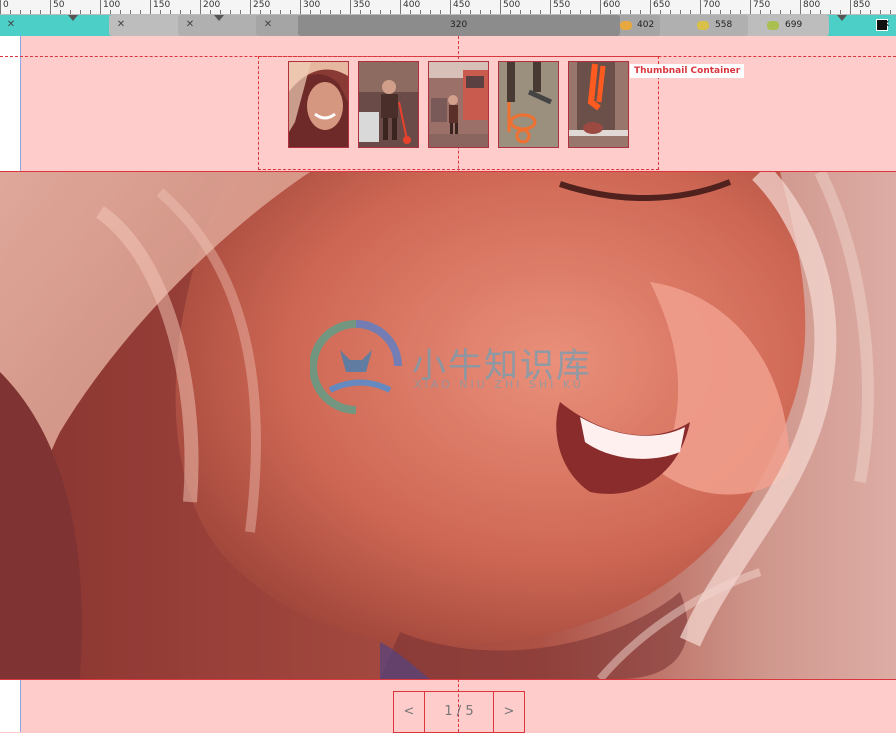  I want to click on breakpoint-402-dot, so click(626, 25).